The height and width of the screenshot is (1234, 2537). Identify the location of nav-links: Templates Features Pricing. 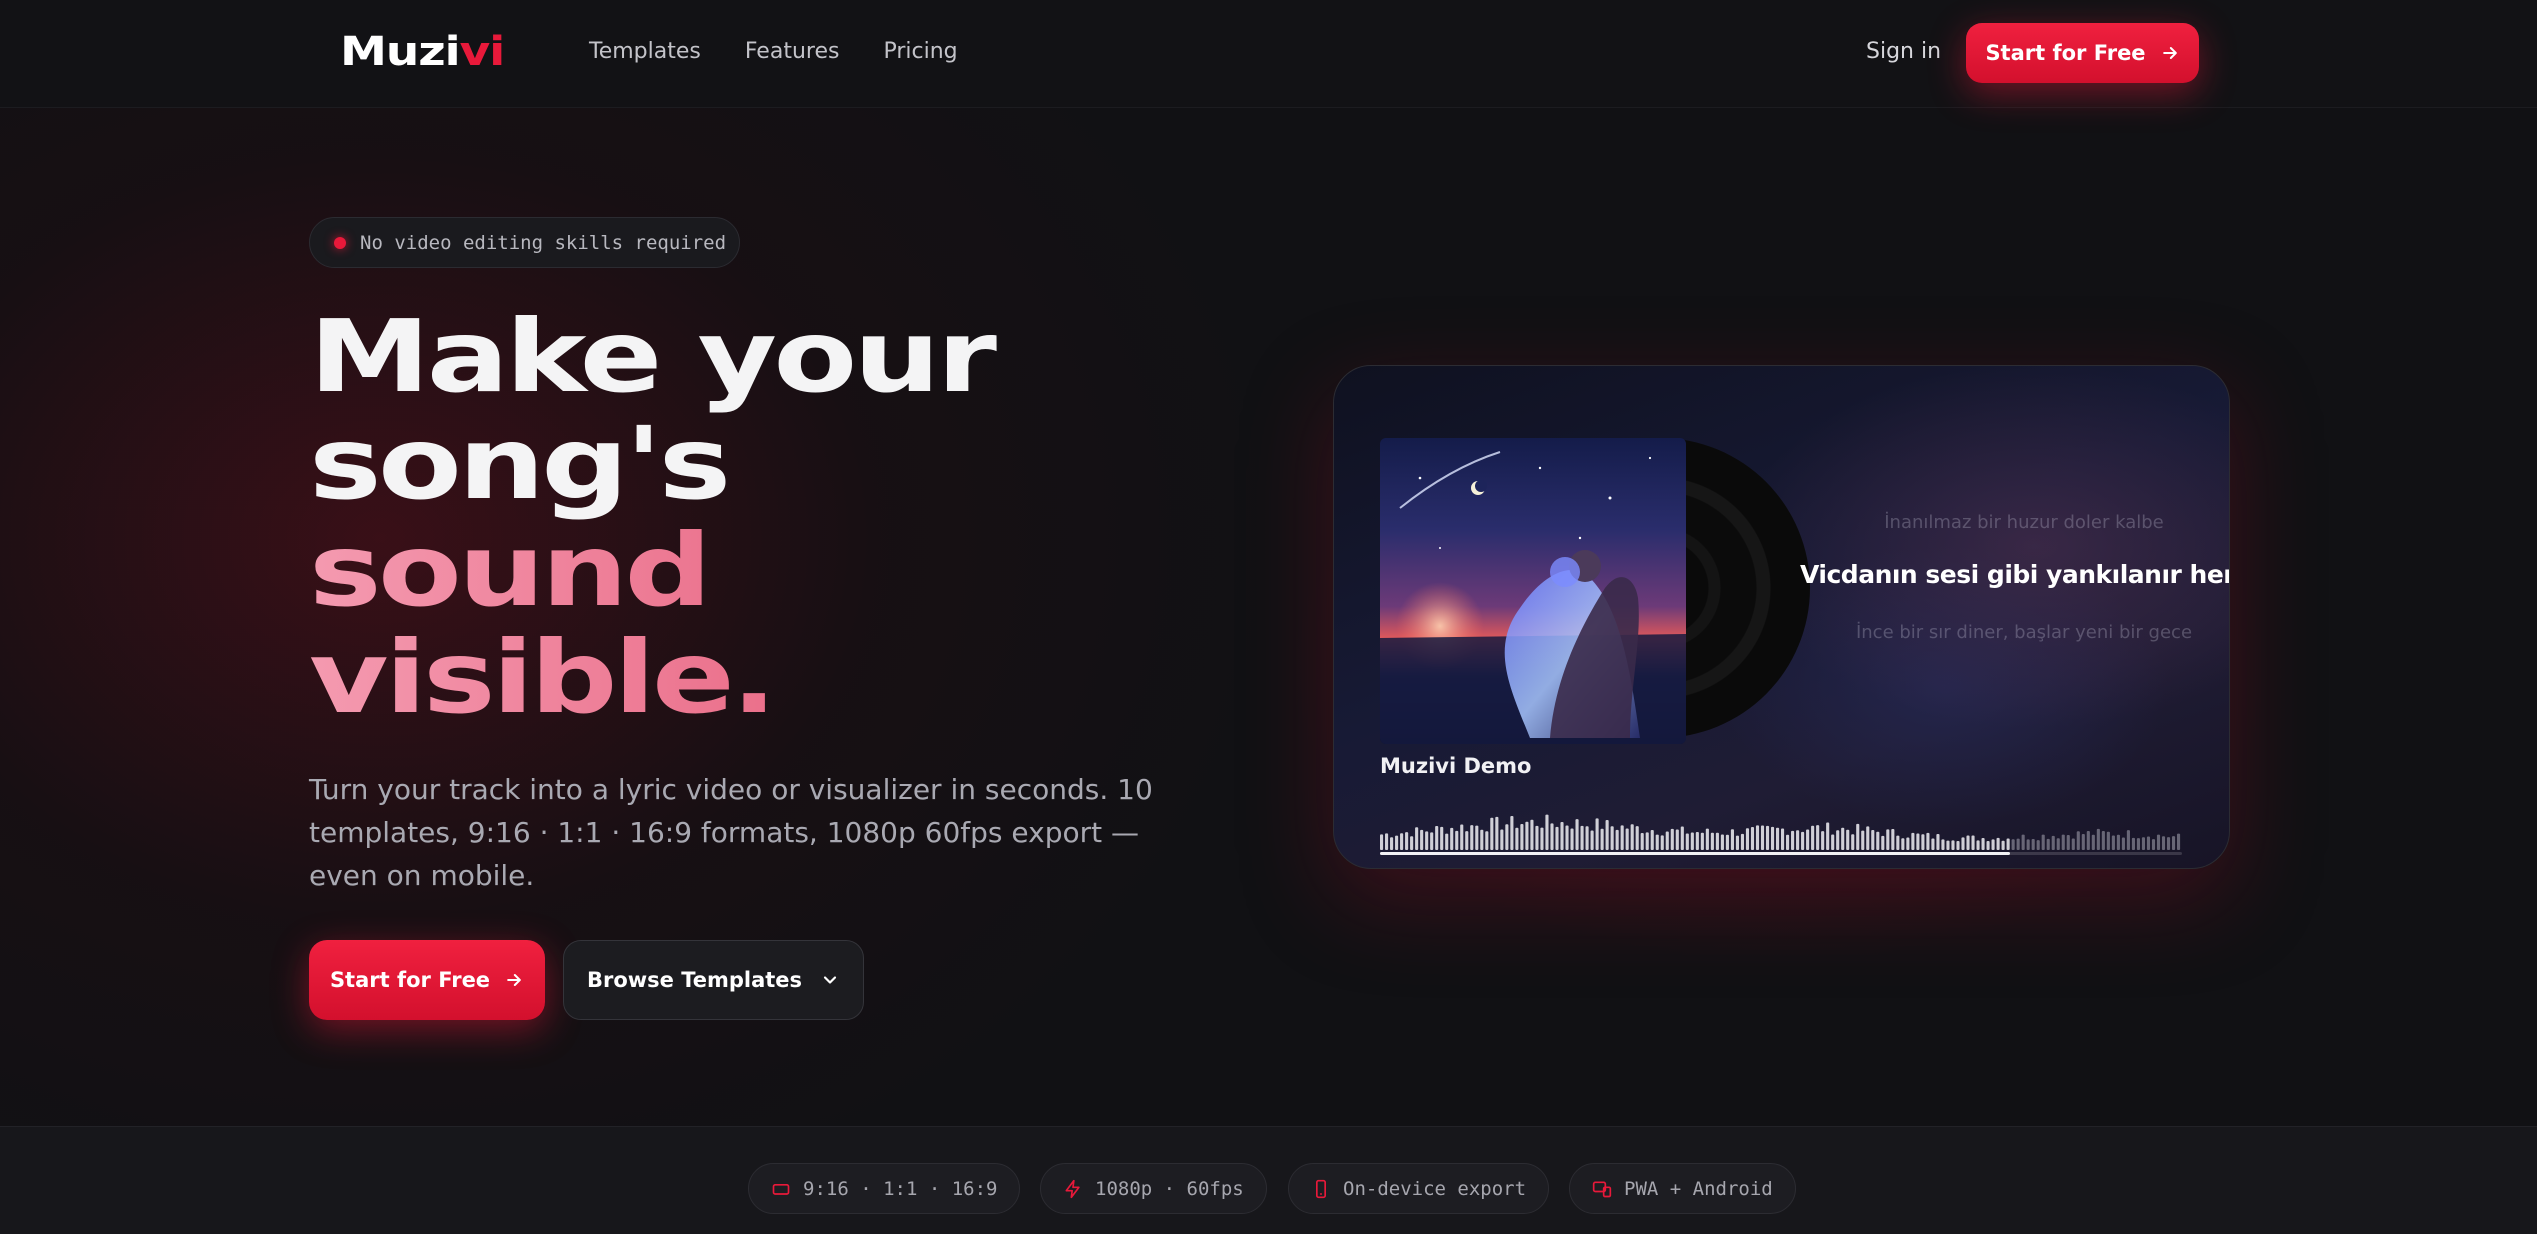
(773, 52).